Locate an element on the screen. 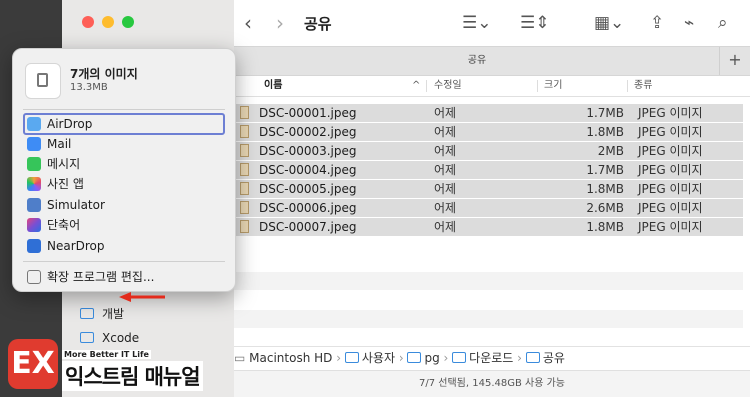 This screenshot has width=750, height=397. table-row: DSC-00007.jpeg 어제 1.8MB JPEG 이미지 is located at coordinates (488, 227).